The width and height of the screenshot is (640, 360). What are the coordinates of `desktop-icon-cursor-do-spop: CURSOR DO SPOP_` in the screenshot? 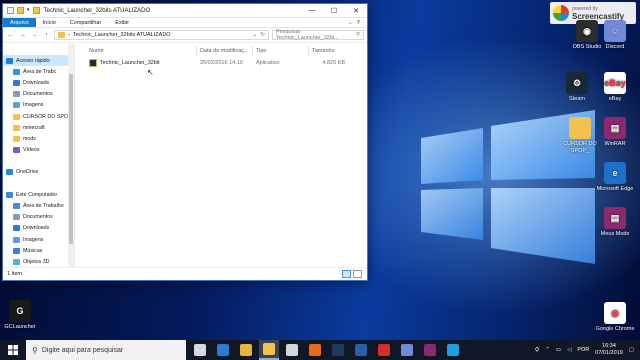 It's located at (580, 135).